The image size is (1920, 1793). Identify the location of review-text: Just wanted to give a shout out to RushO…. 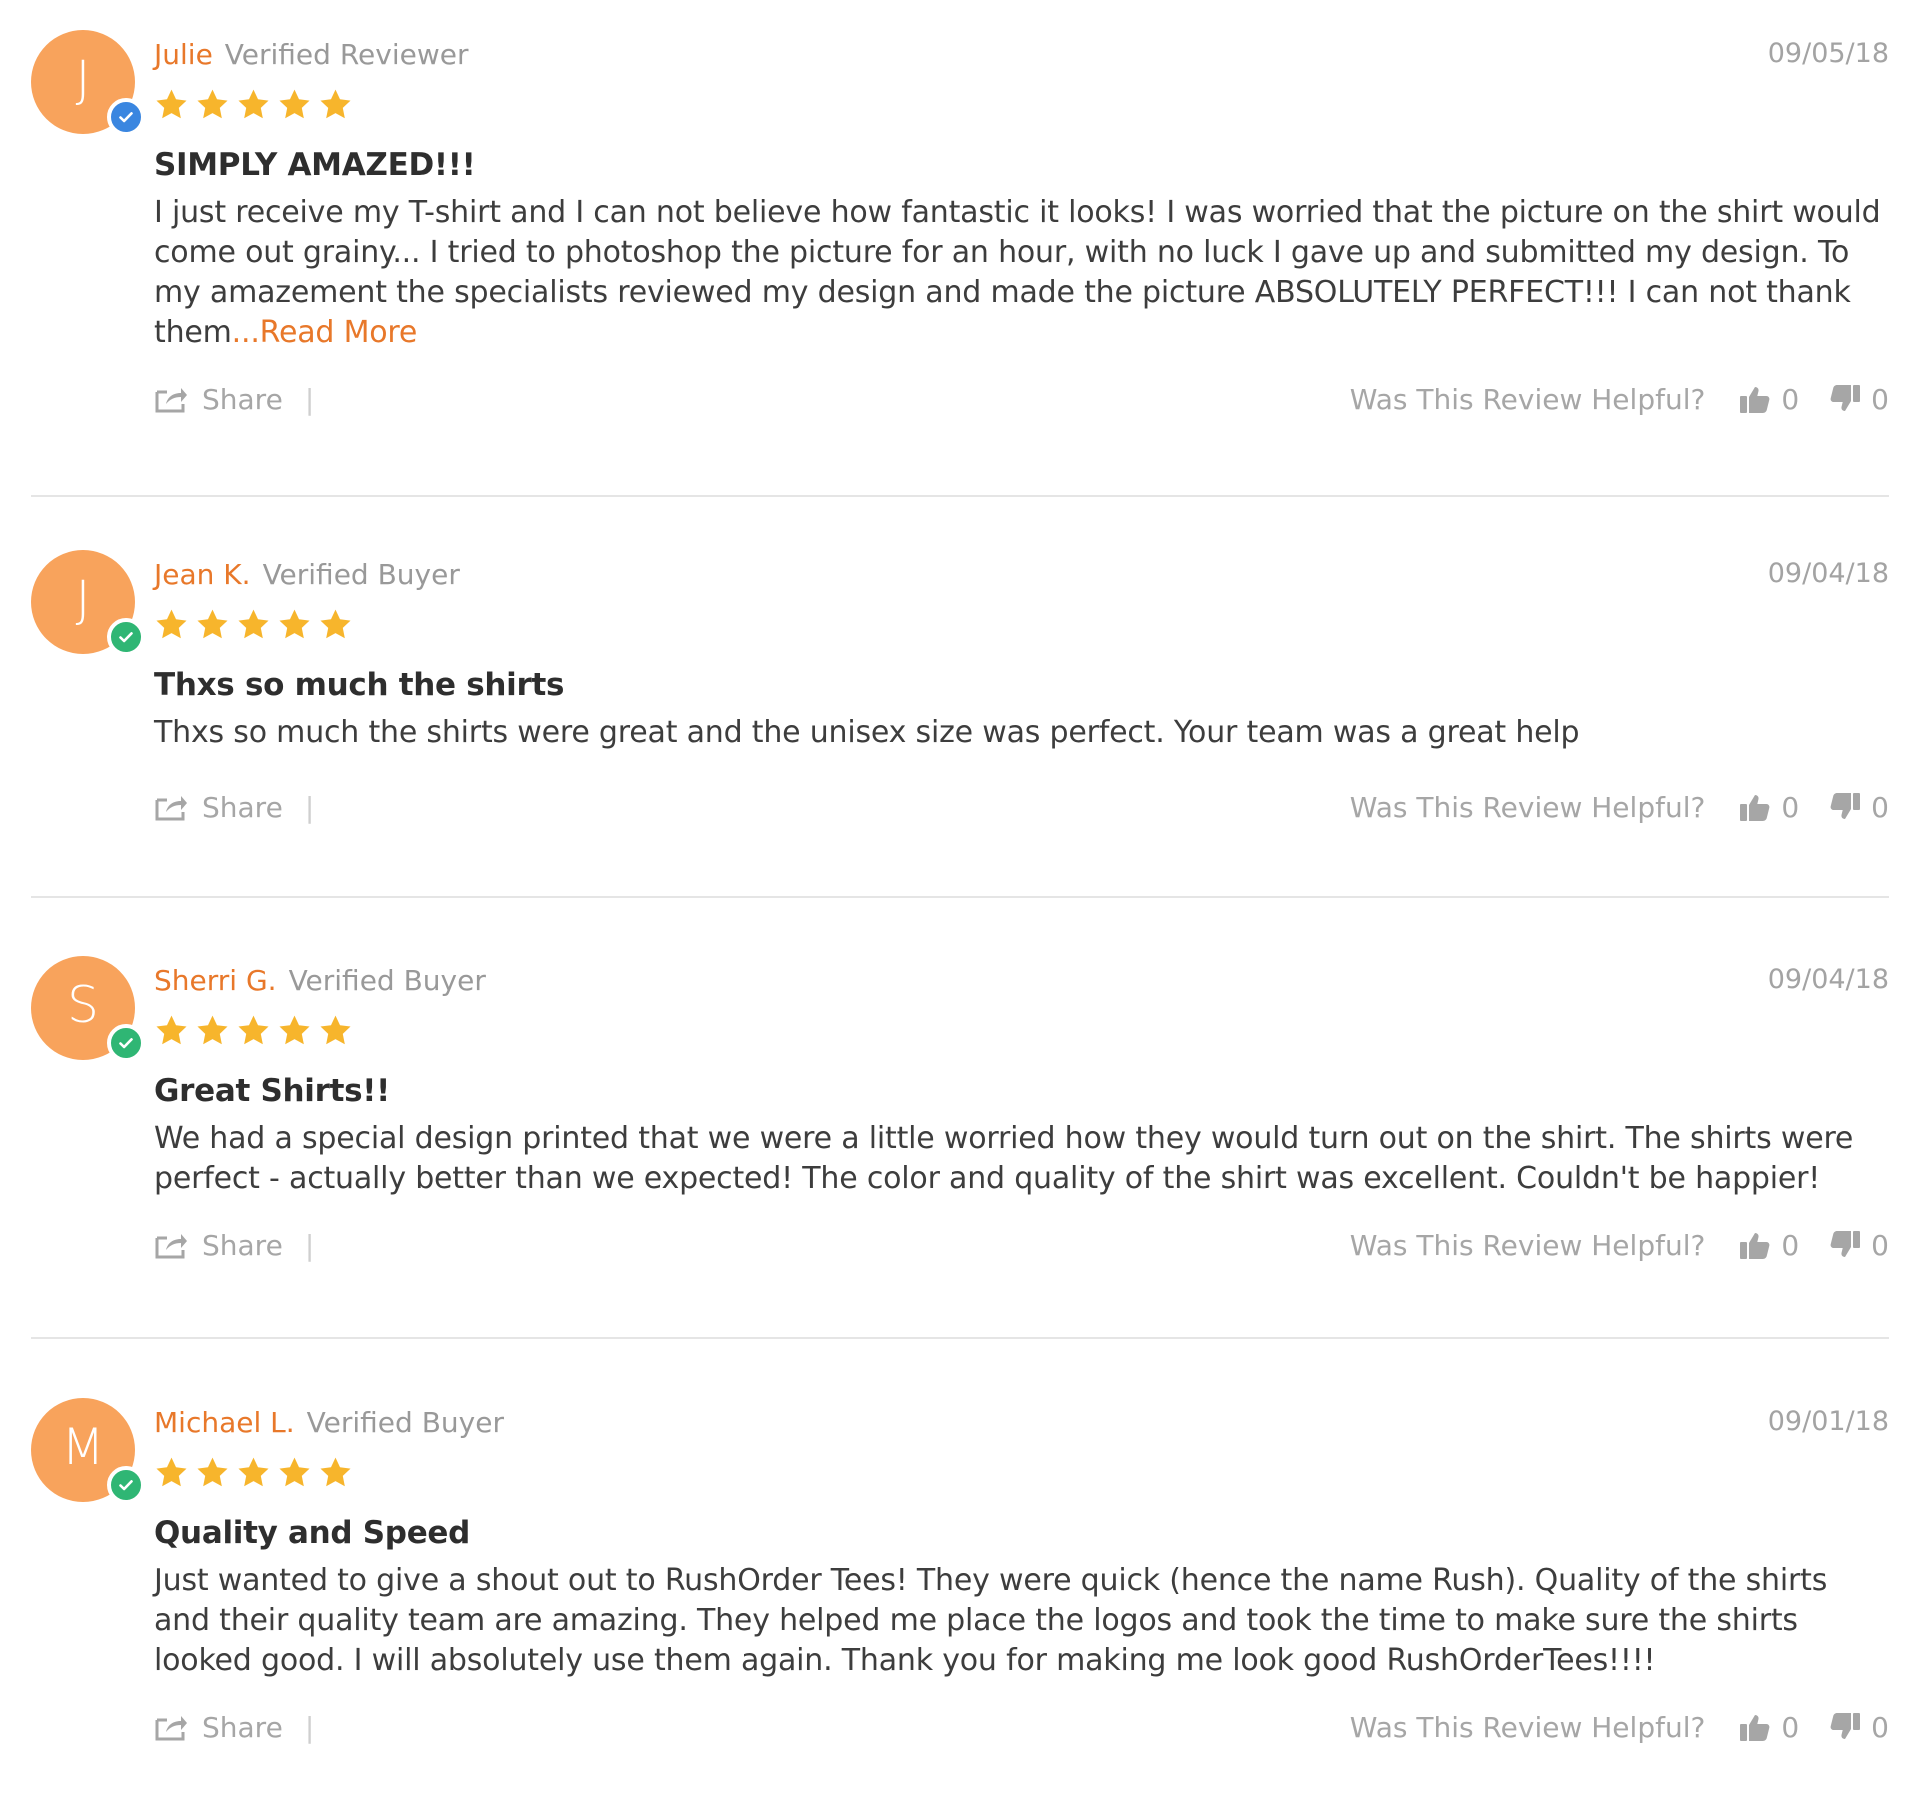
(991, 1620).